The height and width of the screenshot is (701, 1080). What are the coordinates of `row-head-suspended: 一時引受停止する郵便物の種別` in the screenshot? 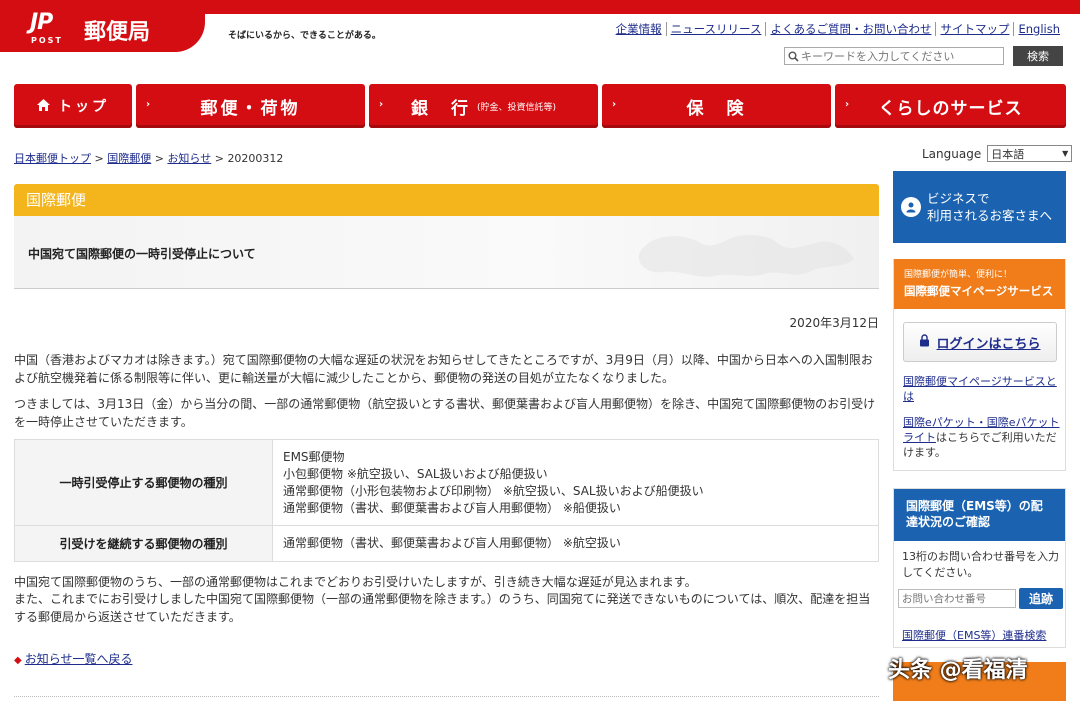 It's located at (143, 482).